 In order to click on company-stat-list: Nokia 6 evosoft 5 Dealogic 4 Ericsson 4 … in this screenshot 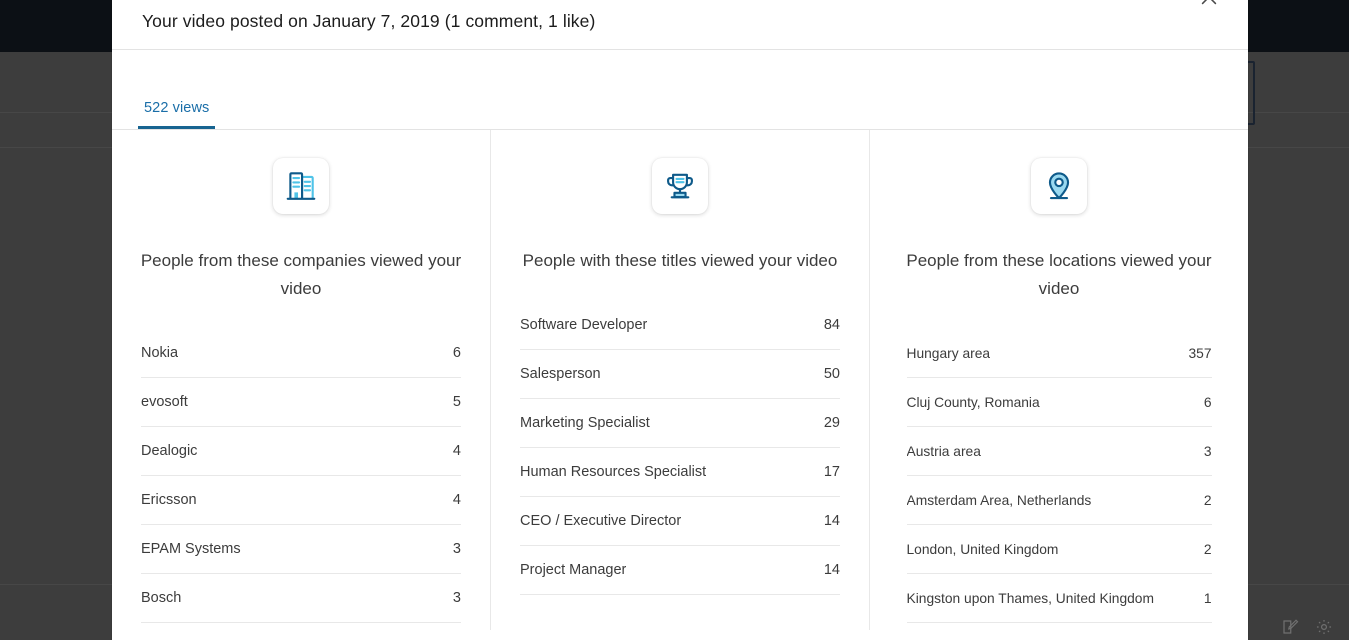, I will do `click(301, 476)`.